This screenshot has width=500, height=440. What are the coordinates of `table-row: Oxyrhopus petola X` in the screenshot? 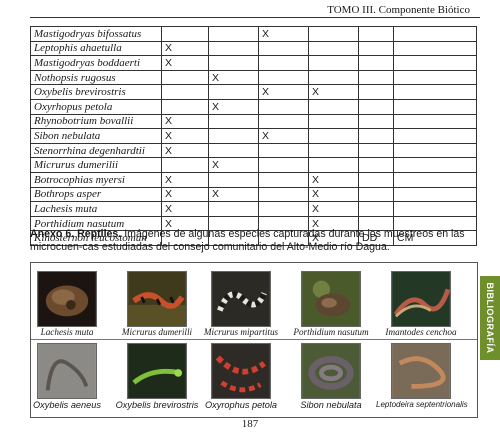 It's located at (253, 106).